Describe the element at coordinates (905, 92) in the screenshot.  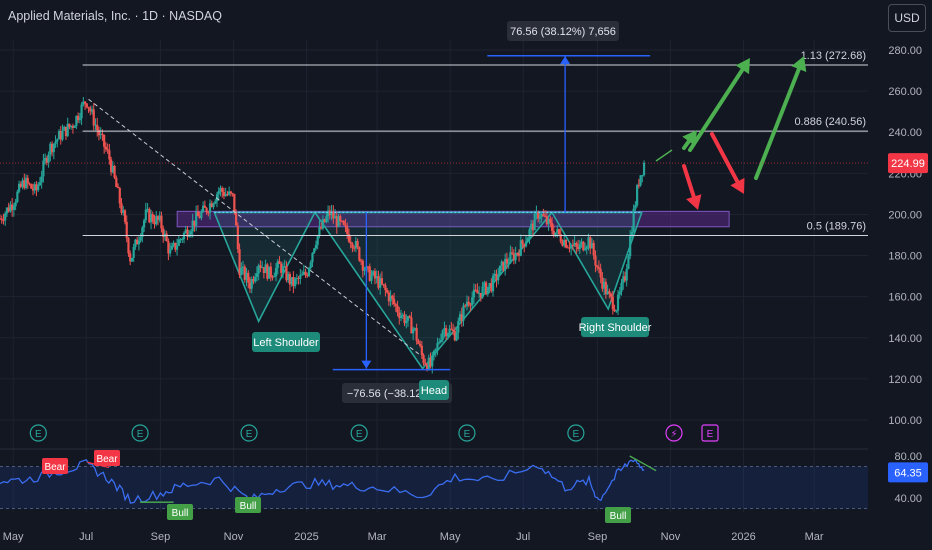
I see `price-axis-tick: 260.00` at that location.